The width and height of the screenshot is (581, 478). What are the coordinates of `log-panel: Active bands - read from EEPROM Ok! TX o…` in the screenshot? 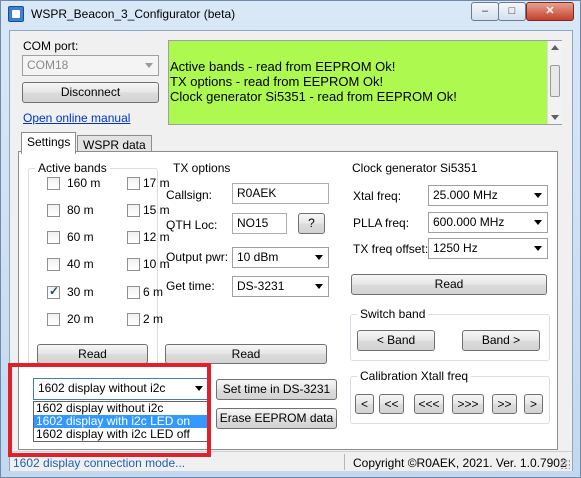 It's located at (365, 82).